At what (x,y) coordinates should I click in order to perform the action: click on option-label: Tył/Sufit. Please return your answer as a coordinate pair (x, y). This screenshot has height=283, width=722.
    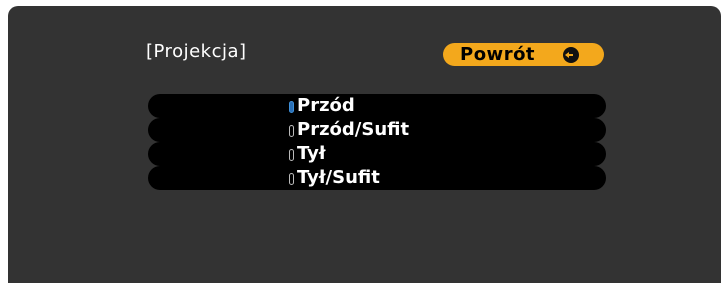
    Looking at the image, I should click on (338, 177).